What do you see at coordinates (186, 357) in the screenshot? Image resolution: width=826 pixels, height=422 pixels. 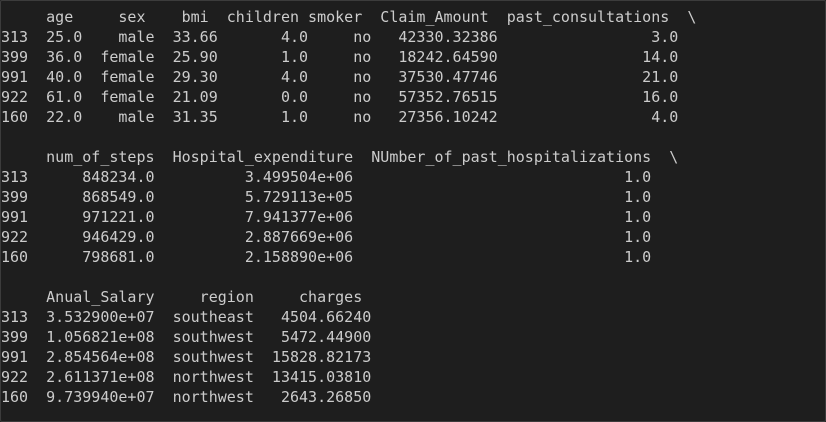 I see `table-row: 991 2.854564e+08 southwest 15828.82173` at bounding box center [186, 357].